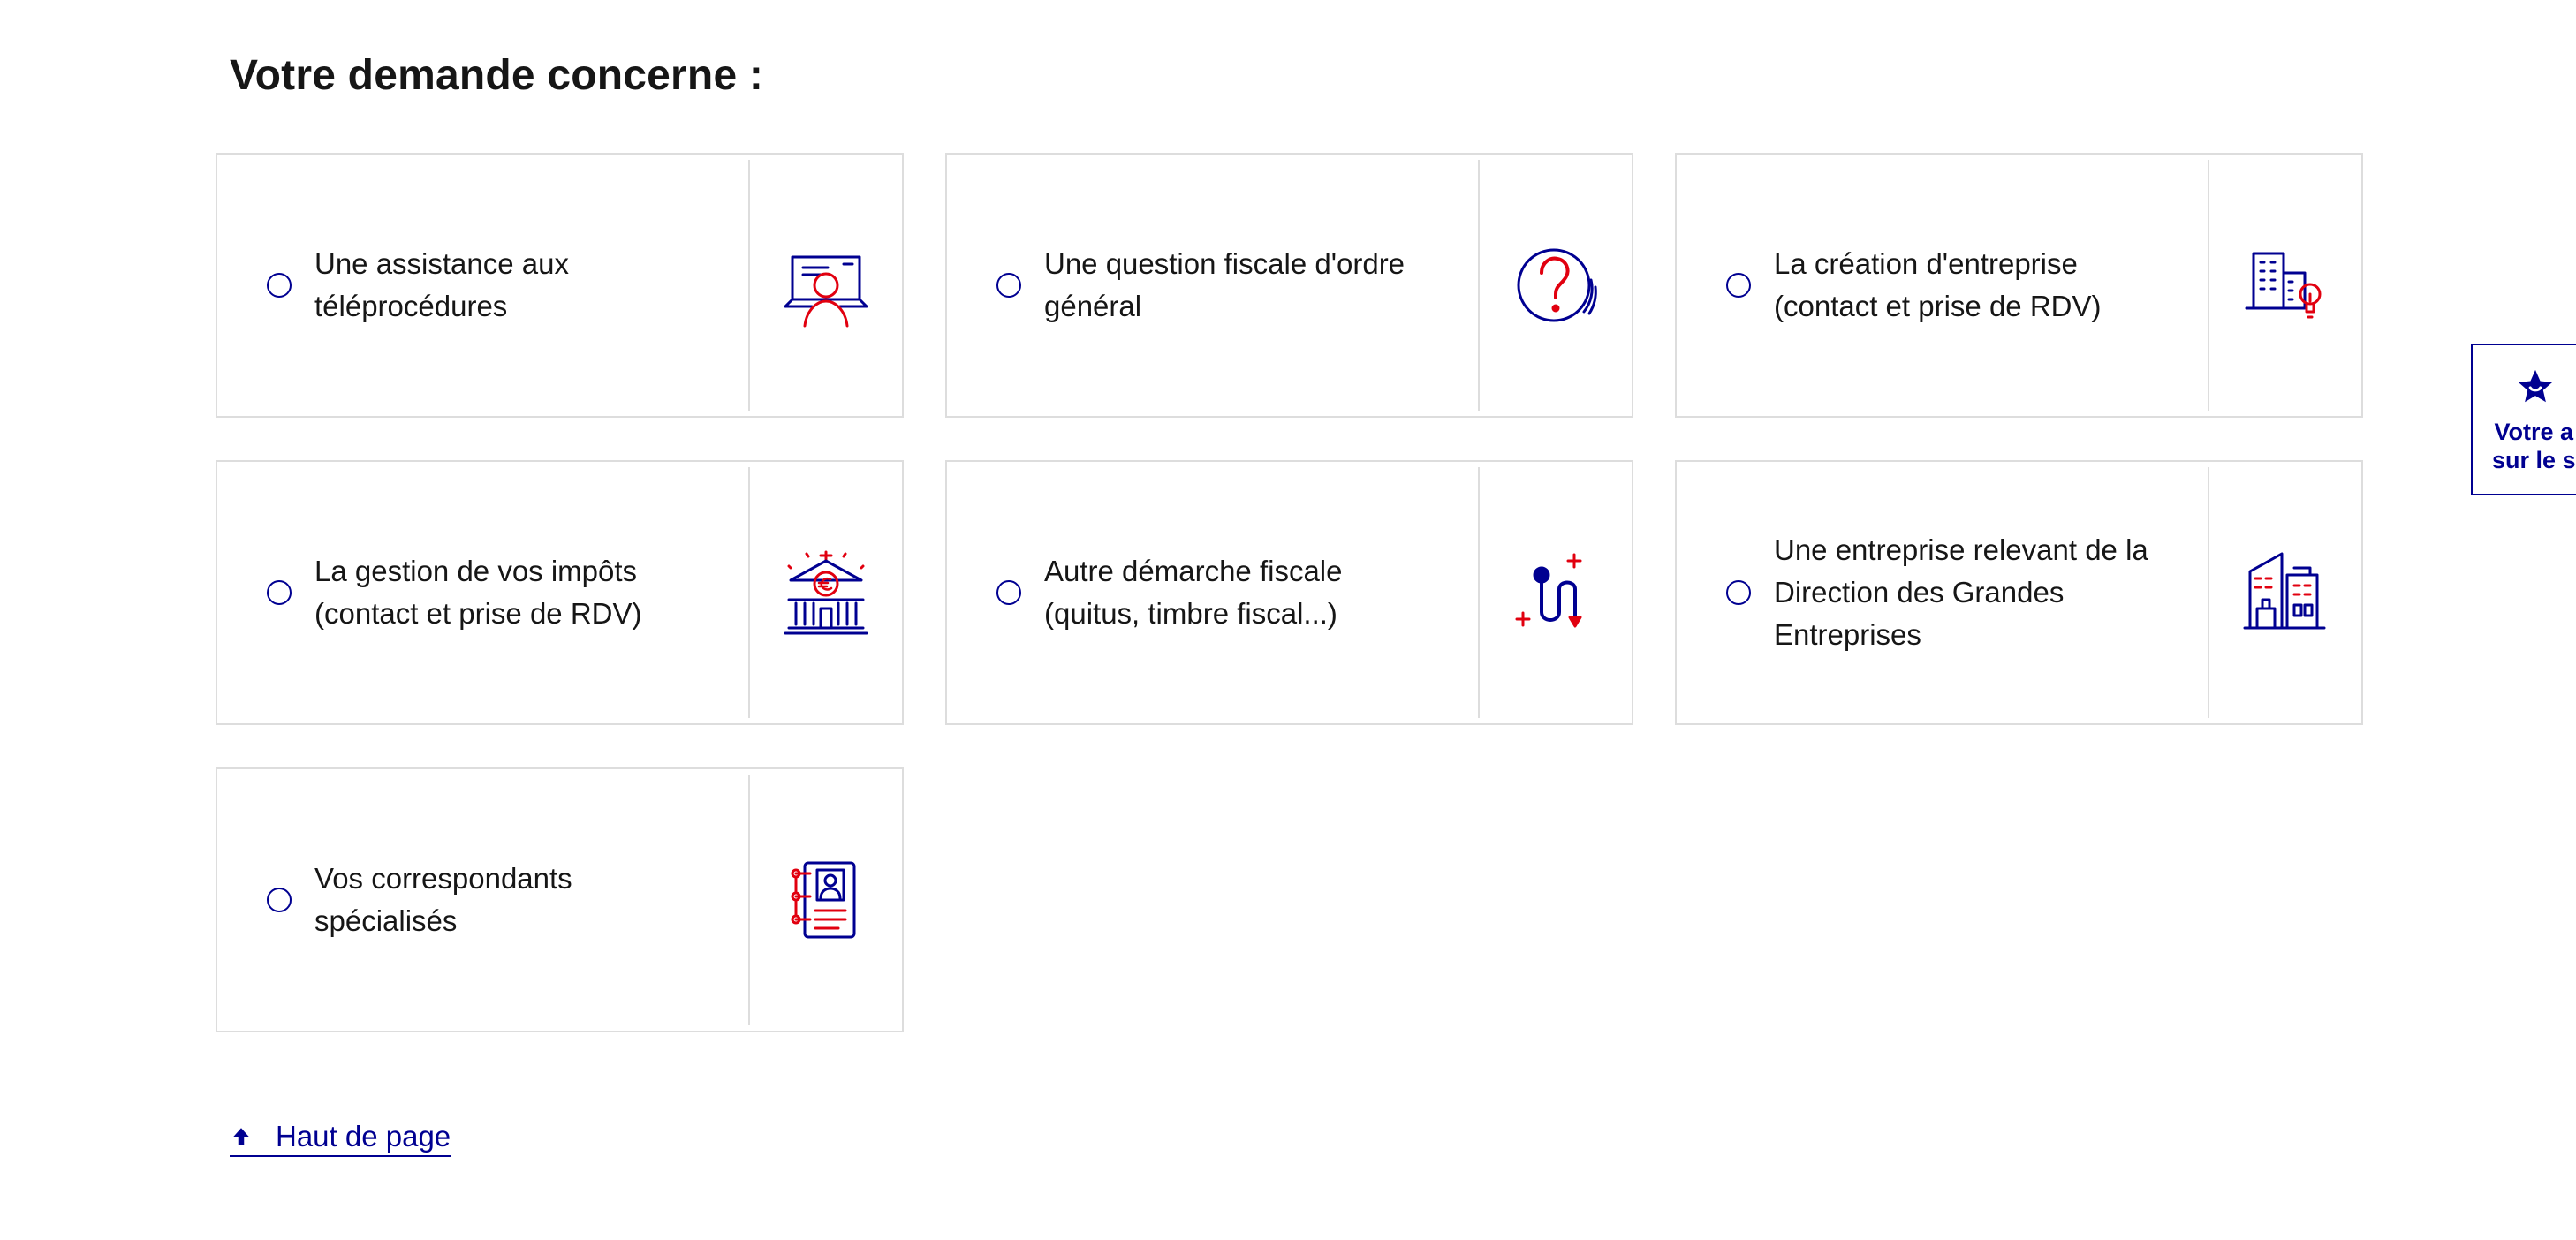 Image resolution: width=2576 pixels, height=1240 pixels. Describe the element at coordinates (241, 1137) in the screenshot. I see `arrow-up-icon` at that location.